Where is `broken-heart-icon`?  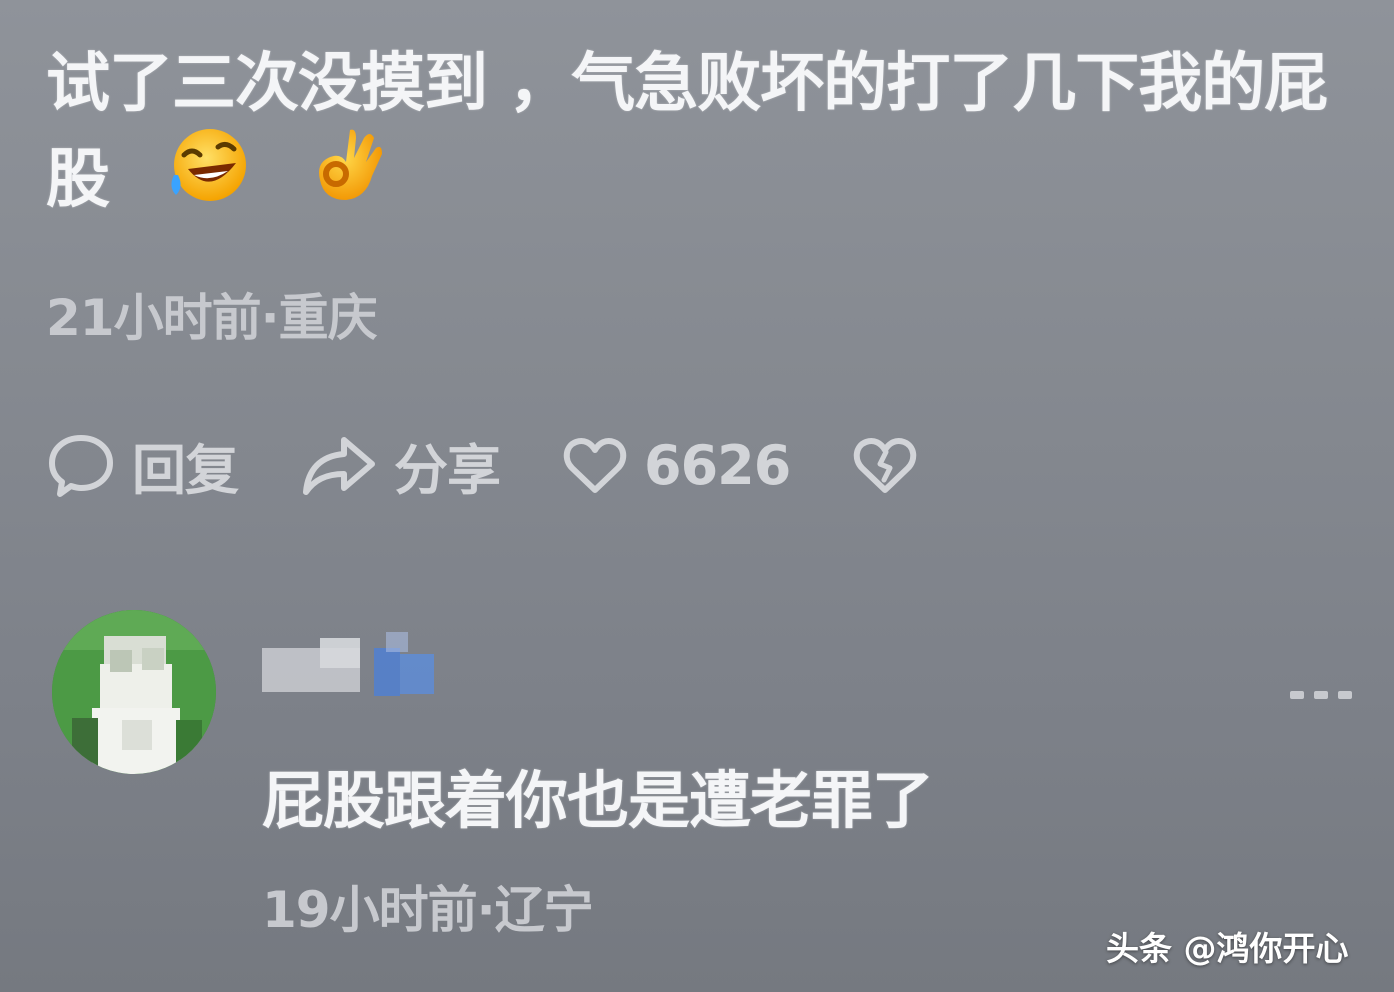
broken-heart-icon is located at coordinates (885, 465).